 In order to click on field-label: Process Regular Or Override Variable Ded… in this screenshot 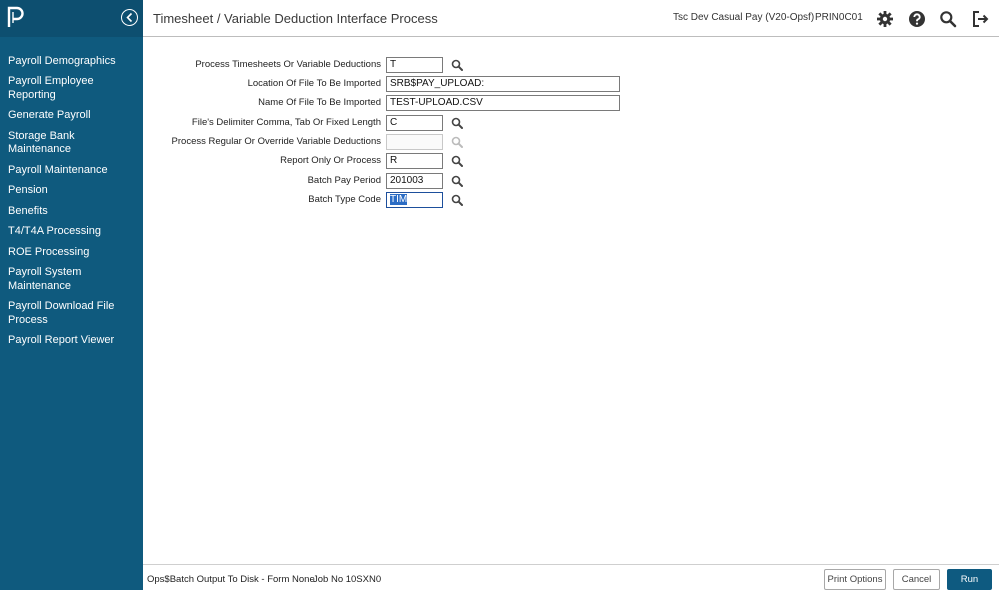, I will do `click(276, 141)`.